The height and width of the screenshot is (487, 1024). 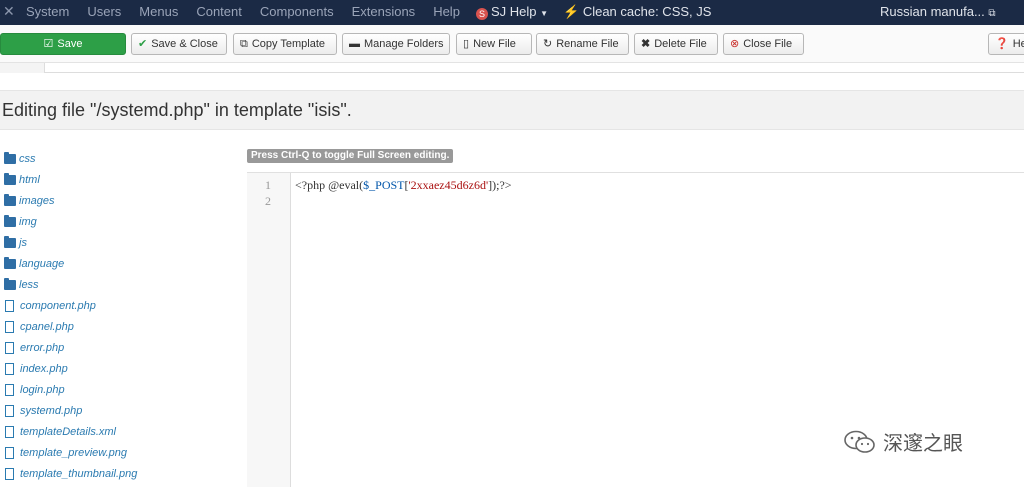 I want to click on tree-folder-label: language, so click(x=42, y=263).